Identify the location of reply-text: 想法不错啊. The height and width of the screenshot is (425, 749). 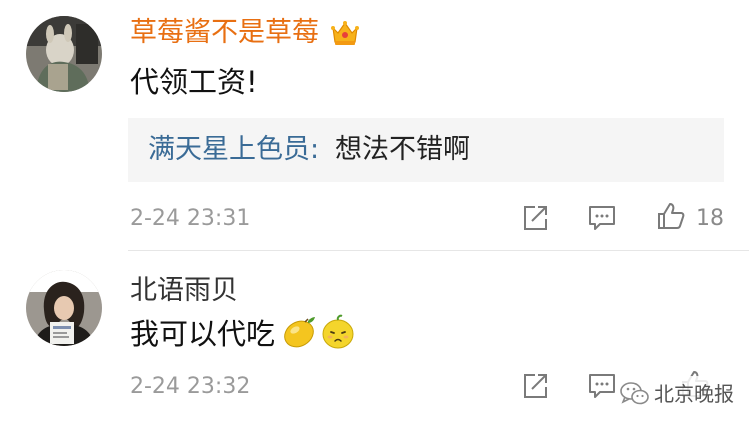
(402, 149).